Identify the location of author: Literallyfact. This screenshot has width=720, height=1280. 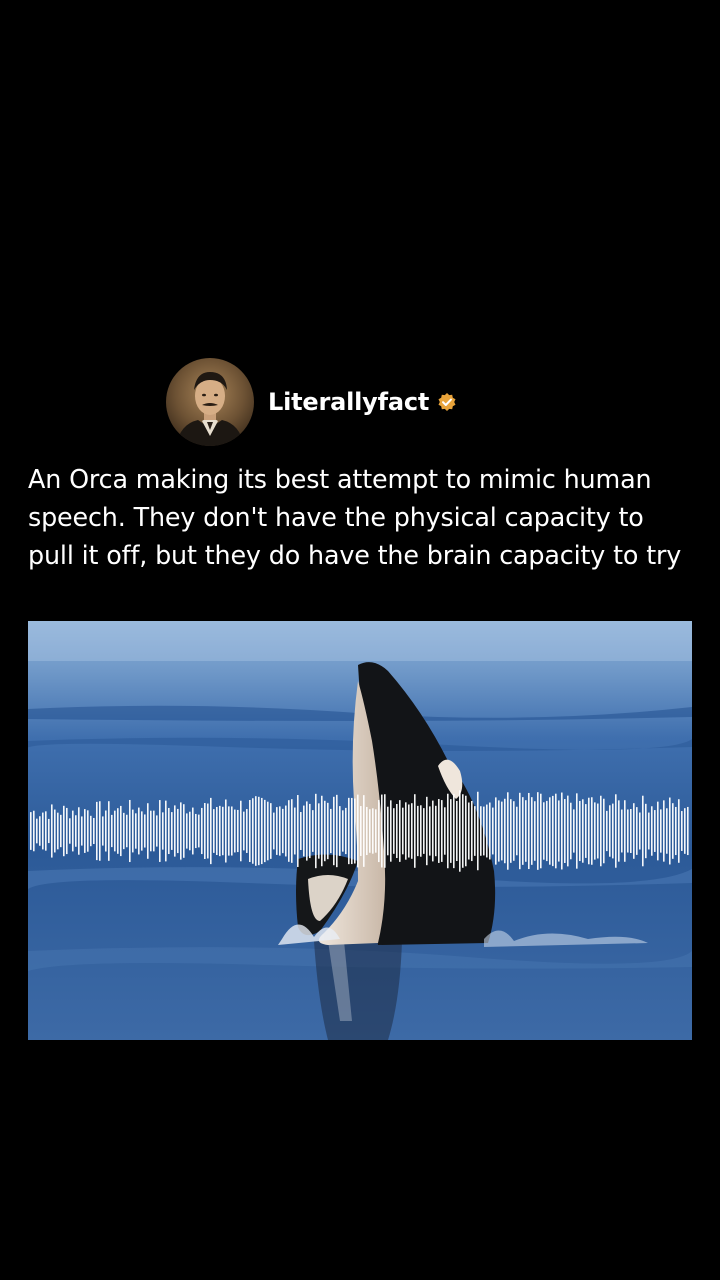
(362, 402).